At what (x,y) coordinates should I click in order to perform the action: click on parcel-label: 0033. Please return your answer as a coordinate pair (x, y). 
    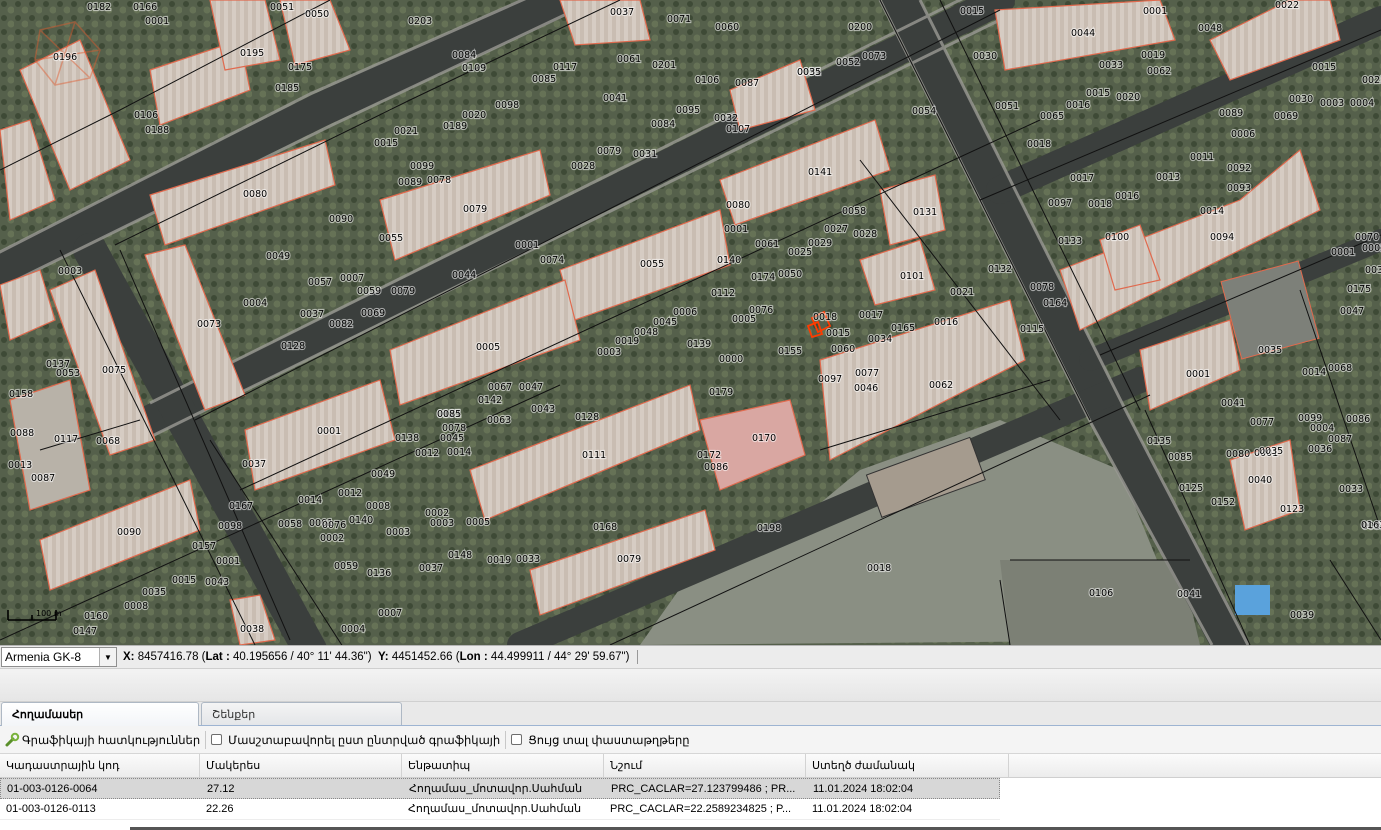
    Looking at the image, I should click on (1111, 65).